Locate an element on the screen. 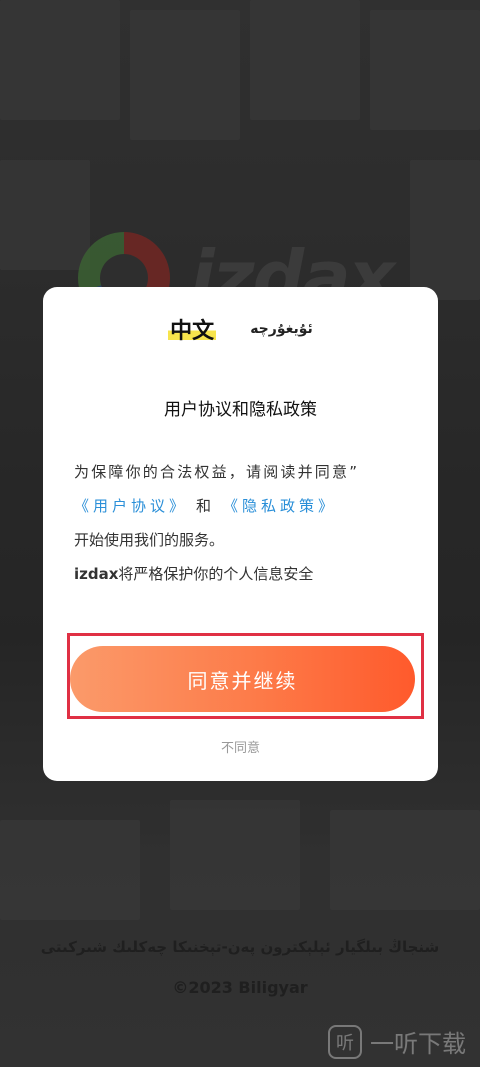 Image resolution: width=480 pixels, height=1067 pixels. watermark: 听 一听下载 is located at coordinates (397, 1041).